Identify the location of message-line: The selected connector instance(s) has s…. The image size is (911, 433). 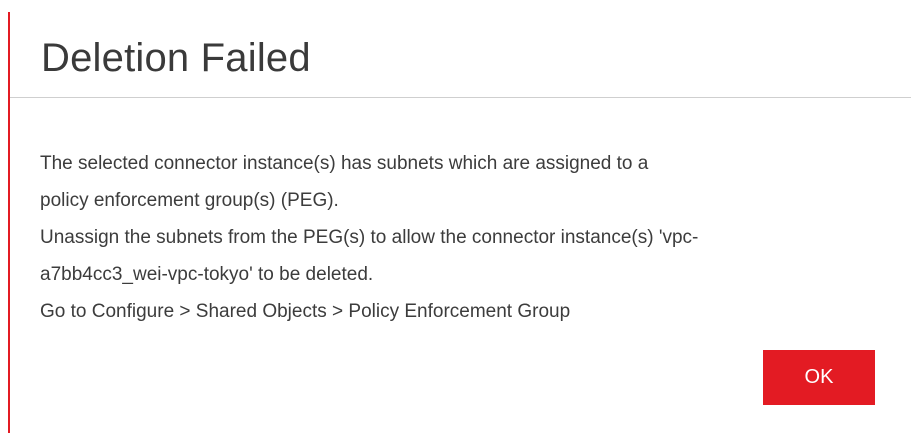
(344, 163).